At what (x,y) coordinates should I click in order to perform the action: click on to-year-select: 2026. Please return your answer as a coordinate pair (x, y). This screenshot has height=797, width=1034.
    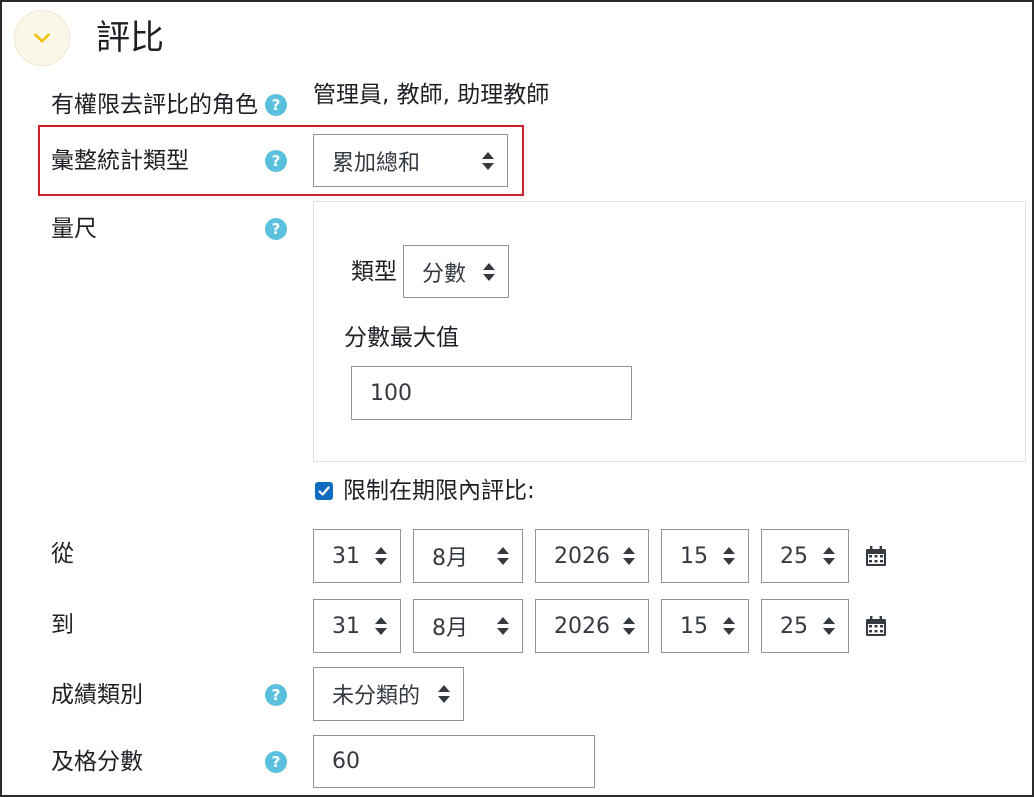
    Looking at the image, I should click on (592, 626).